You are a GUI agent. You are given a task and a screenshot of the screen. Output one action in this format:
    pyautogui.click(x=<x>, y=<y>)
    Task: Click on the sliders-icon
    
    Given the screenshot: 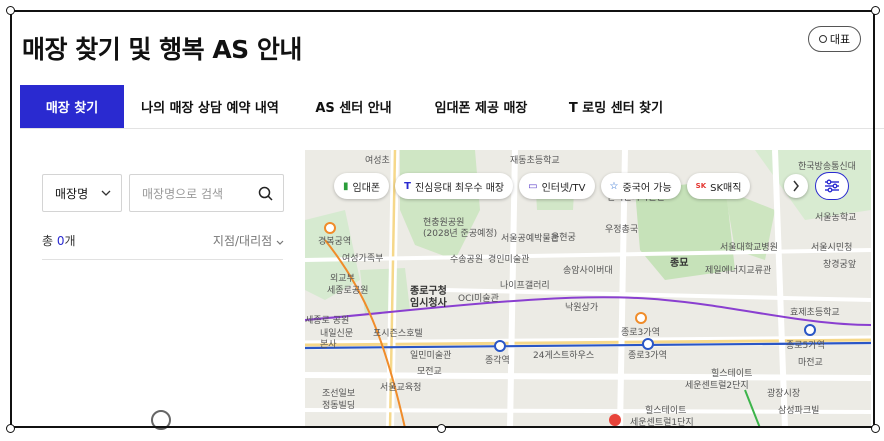 What is the action you would take?
    pyautogui.click(x=832, y=186)
    